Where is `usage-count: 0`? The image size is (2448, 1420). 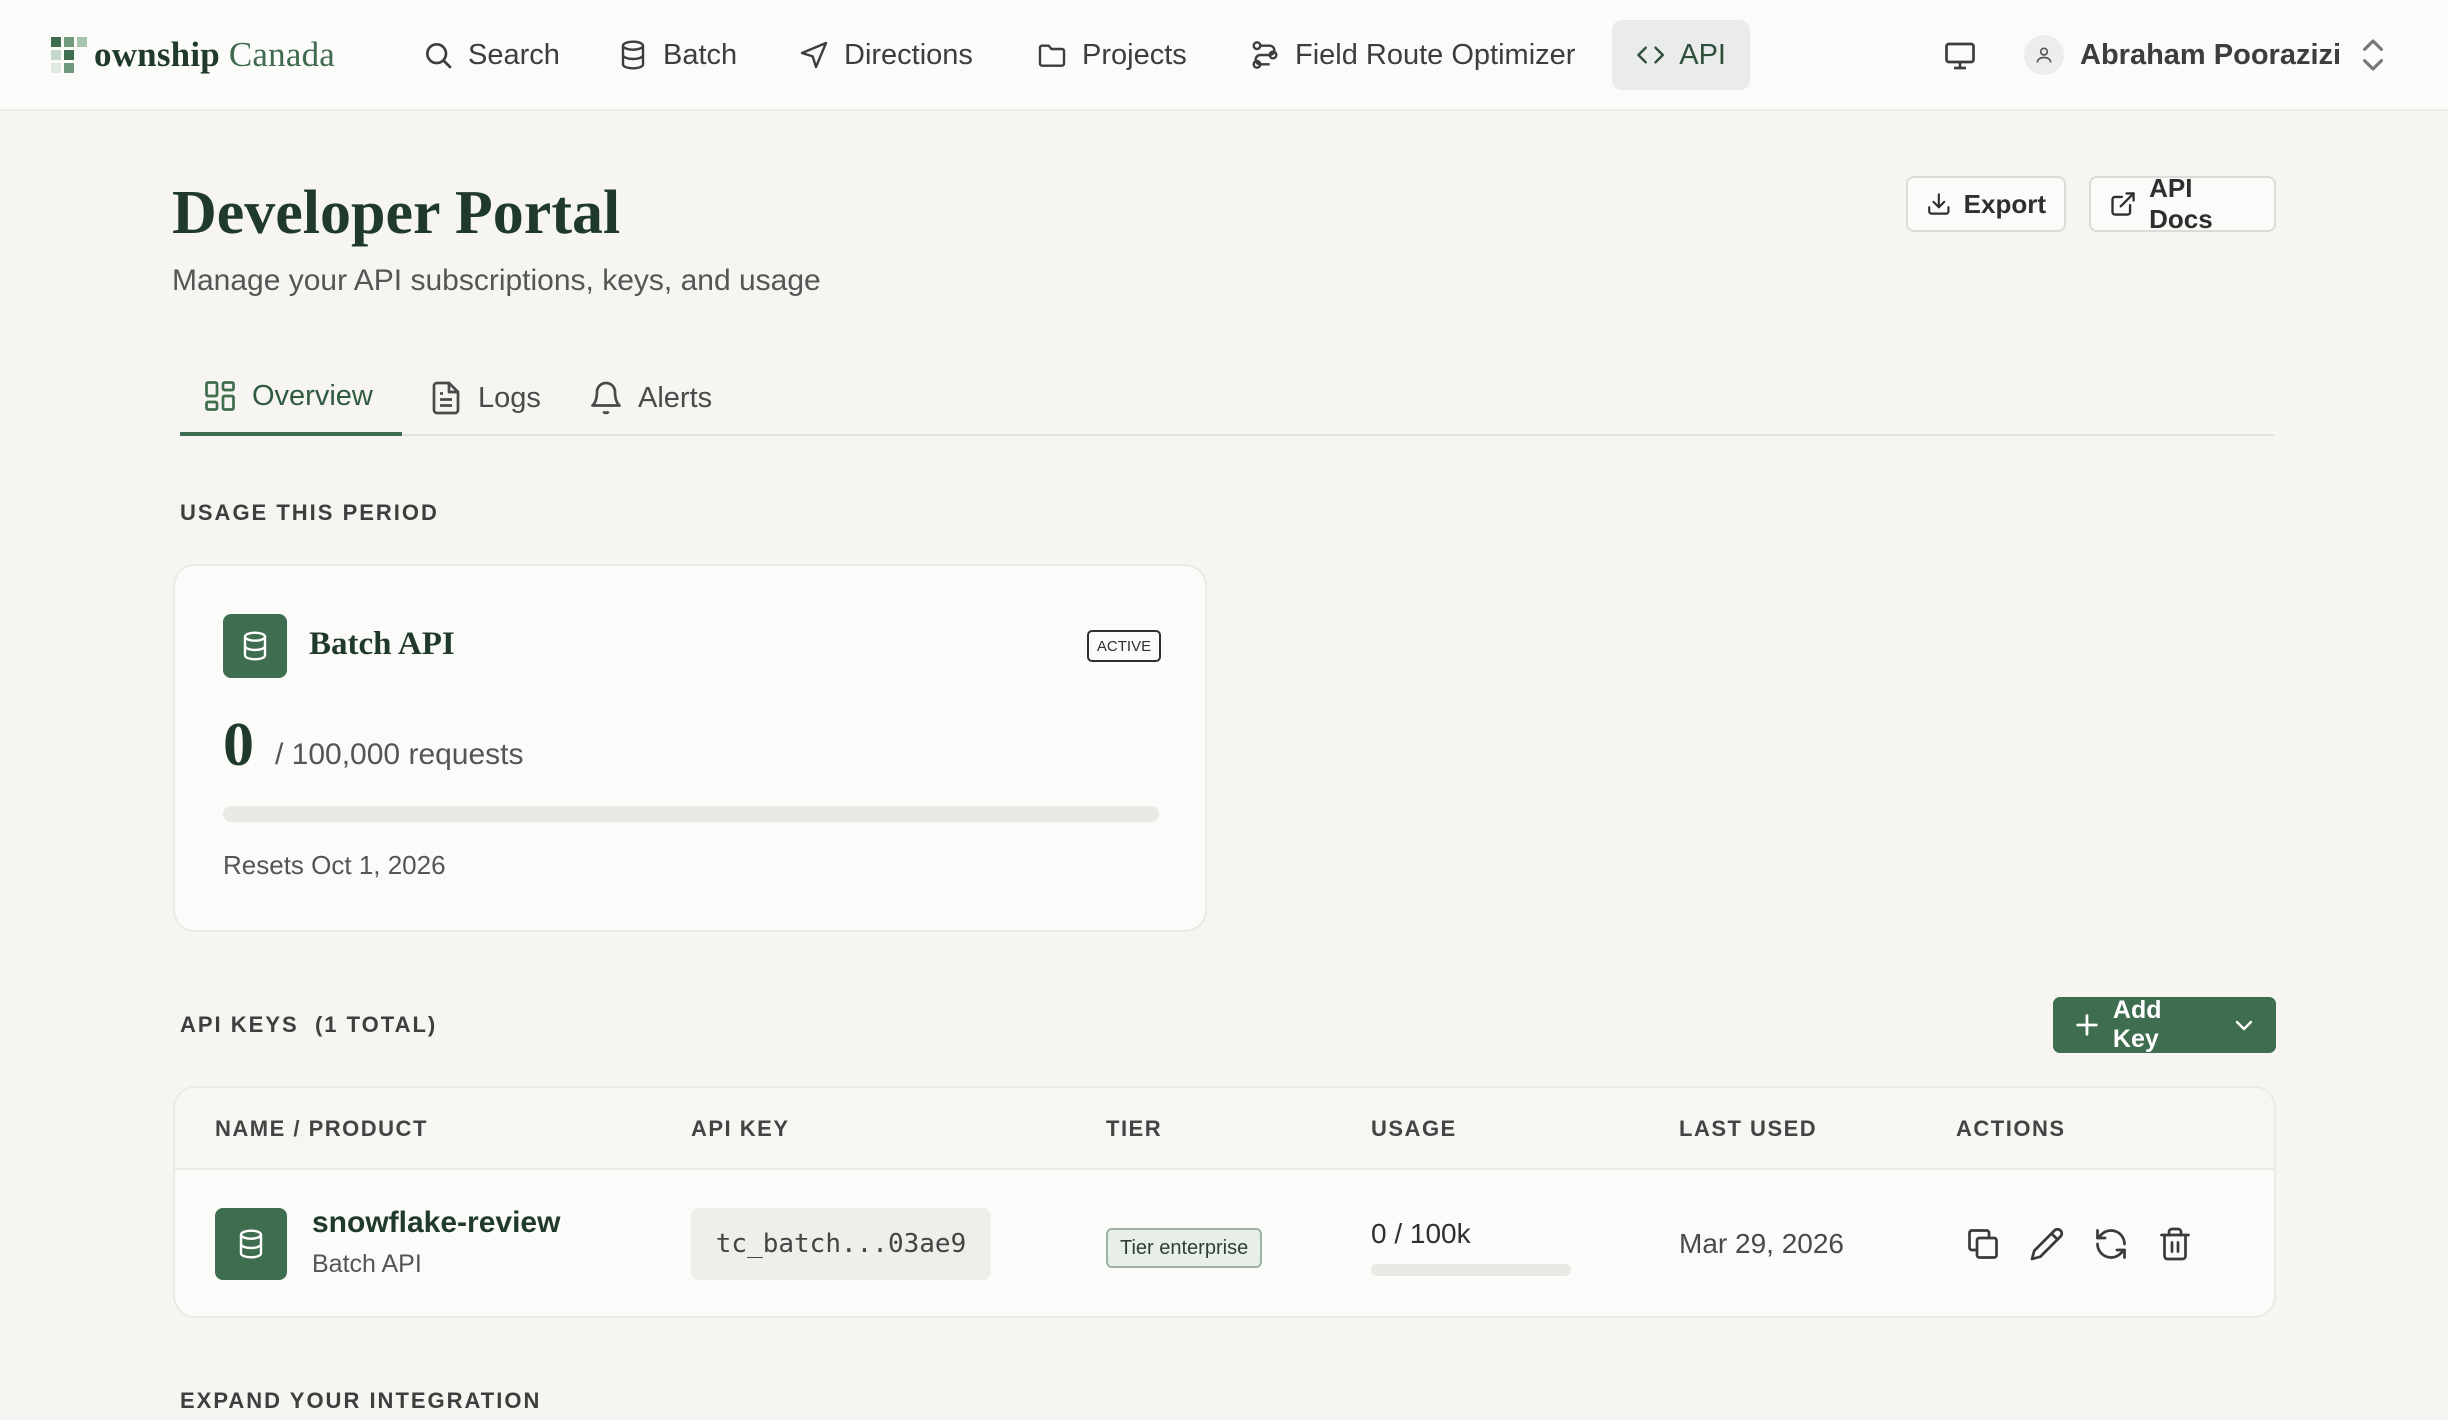
usage-count: 0 is located at coordinates (238, 745).